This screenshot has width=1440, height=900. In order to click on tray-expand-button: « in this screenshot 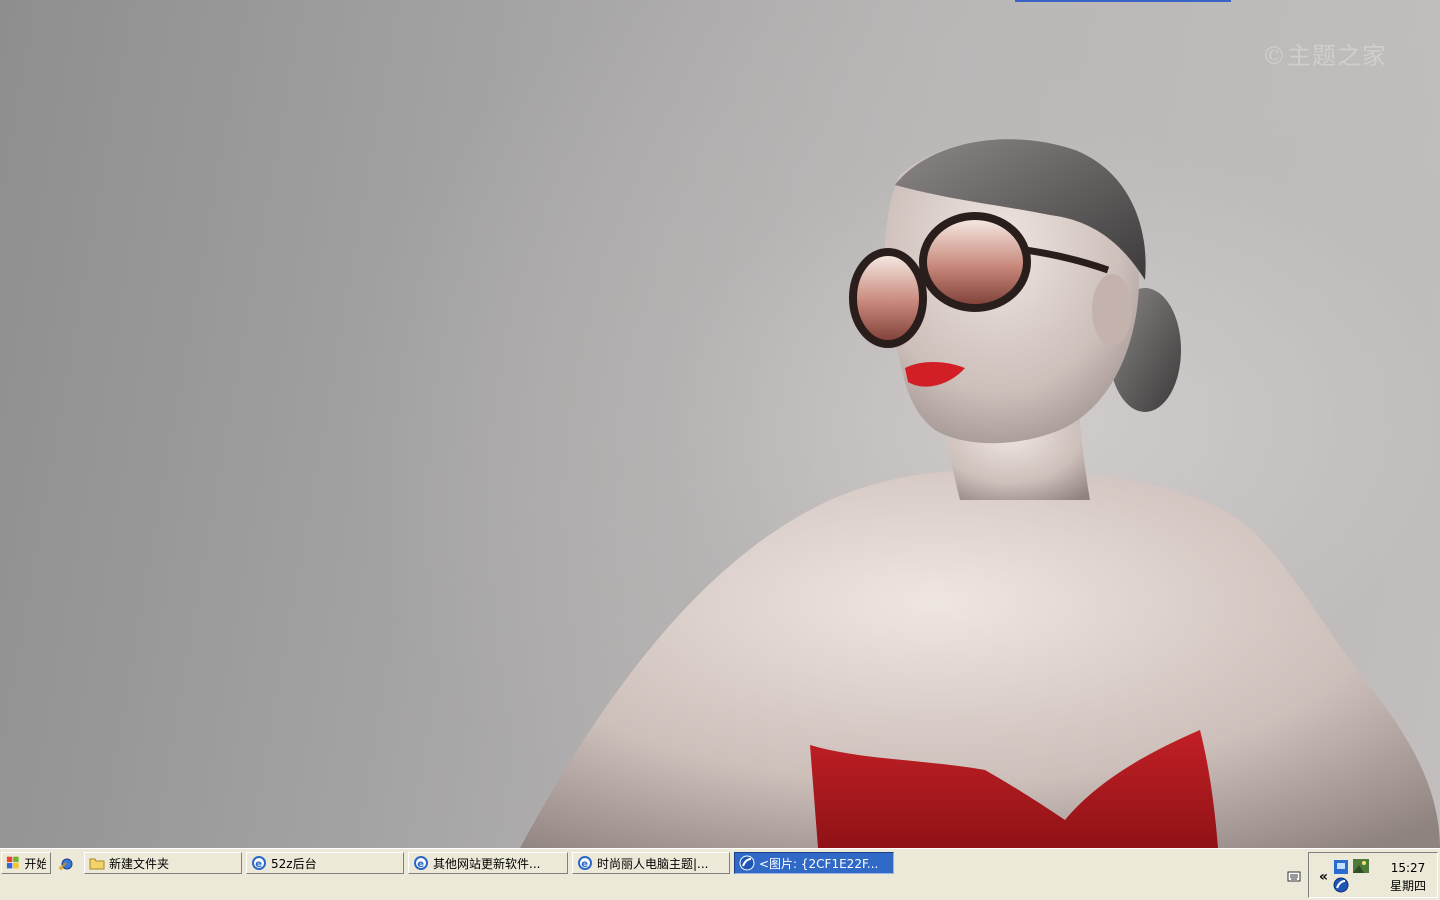, I will do `click(1323, 877)`.